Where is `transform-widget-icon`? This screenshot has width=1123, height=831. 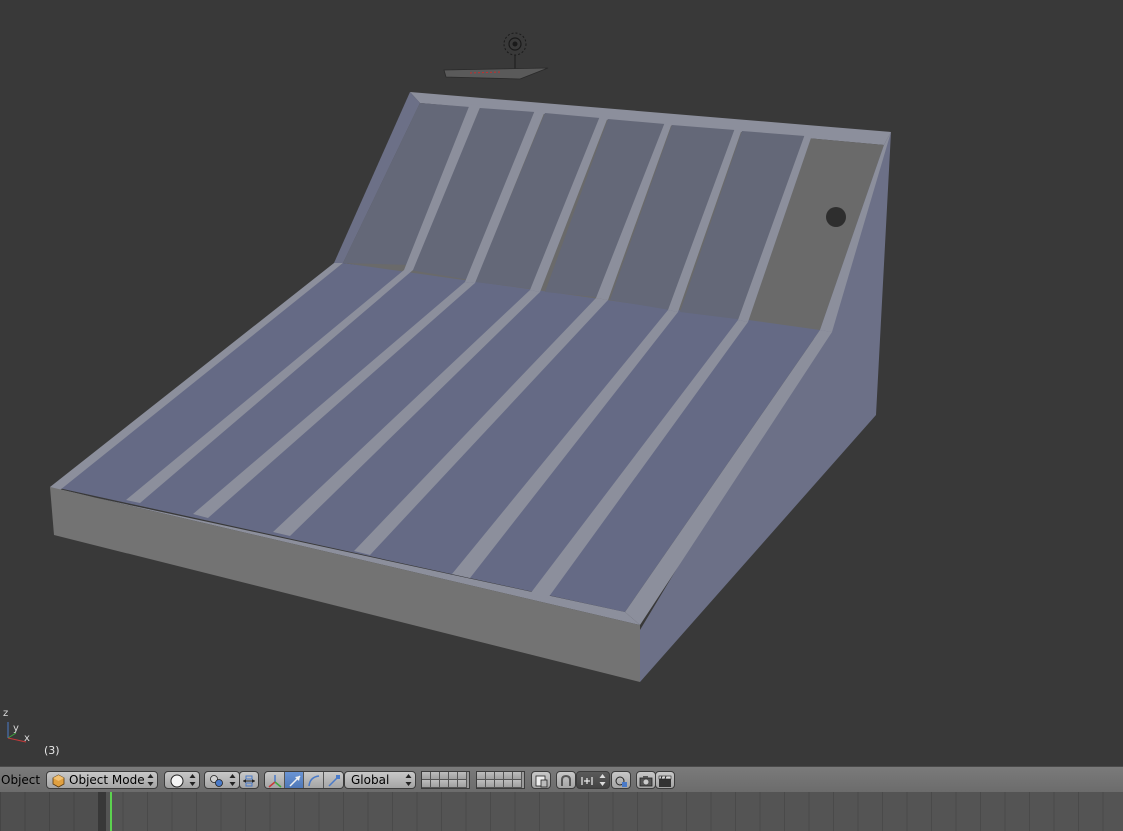
transform-widget-icon is located at coordinates (249, 782).